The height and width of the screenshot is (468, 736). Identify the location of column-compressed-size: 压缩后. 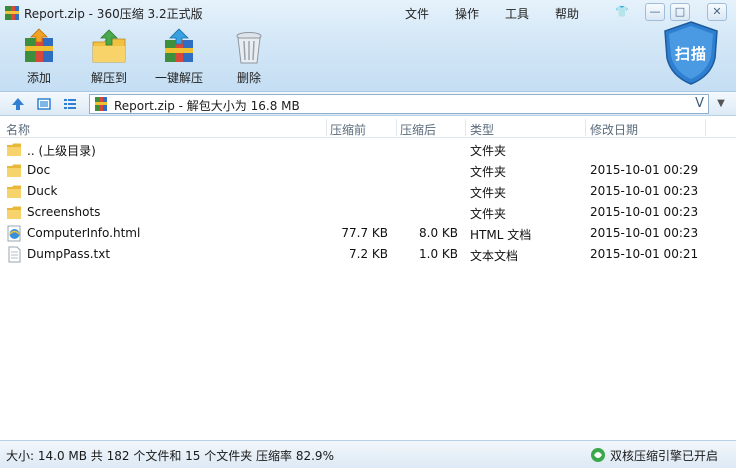
(418, 129).